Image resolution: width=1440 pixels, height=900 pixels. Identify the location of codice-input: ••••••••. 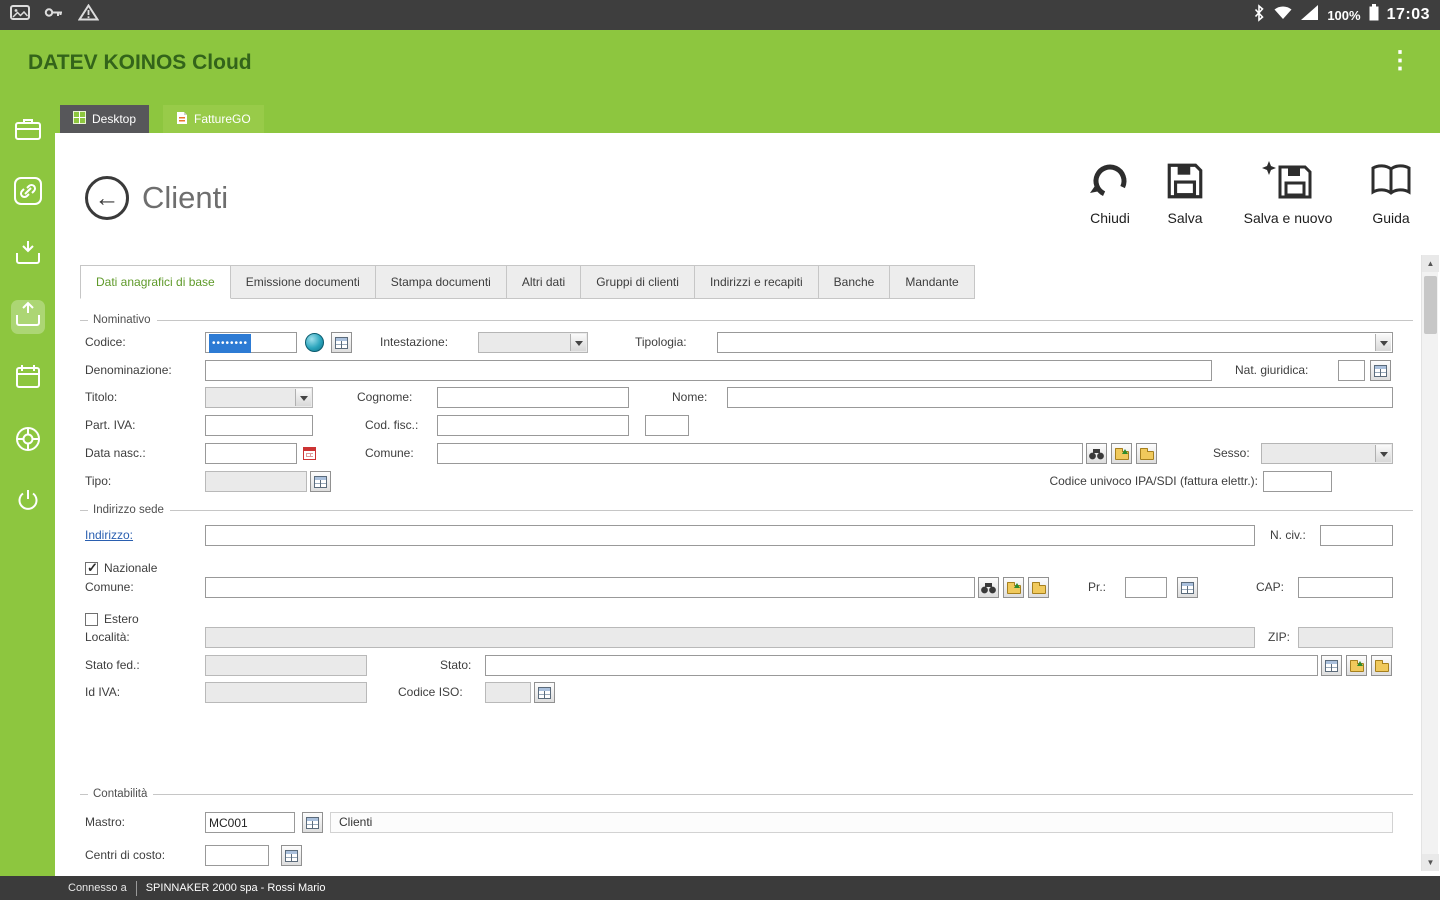
(251, 342).